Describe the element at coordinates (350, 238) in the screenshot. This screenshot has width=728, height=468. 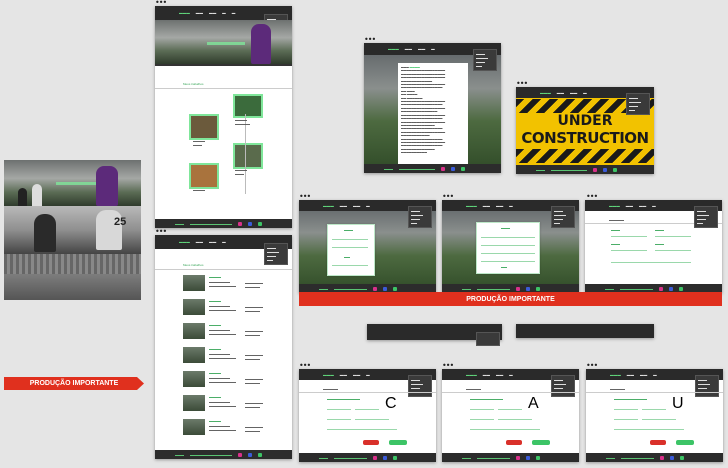
I see `login-email-input` at that location.